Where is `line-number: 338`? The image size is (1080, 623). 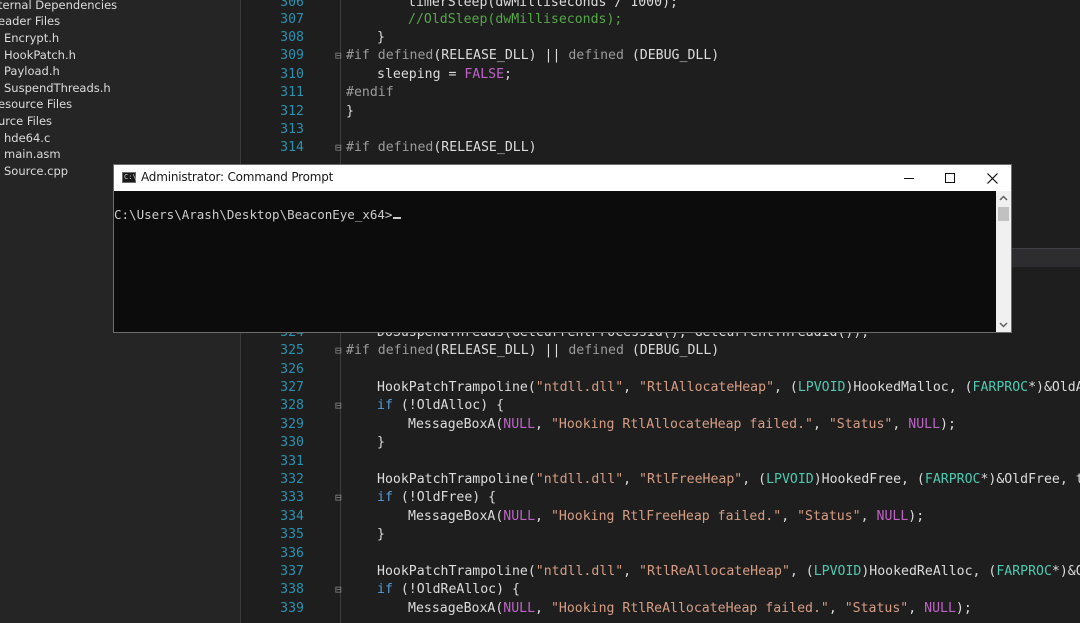
line-number: 338 is located at coordinates (292, 589).